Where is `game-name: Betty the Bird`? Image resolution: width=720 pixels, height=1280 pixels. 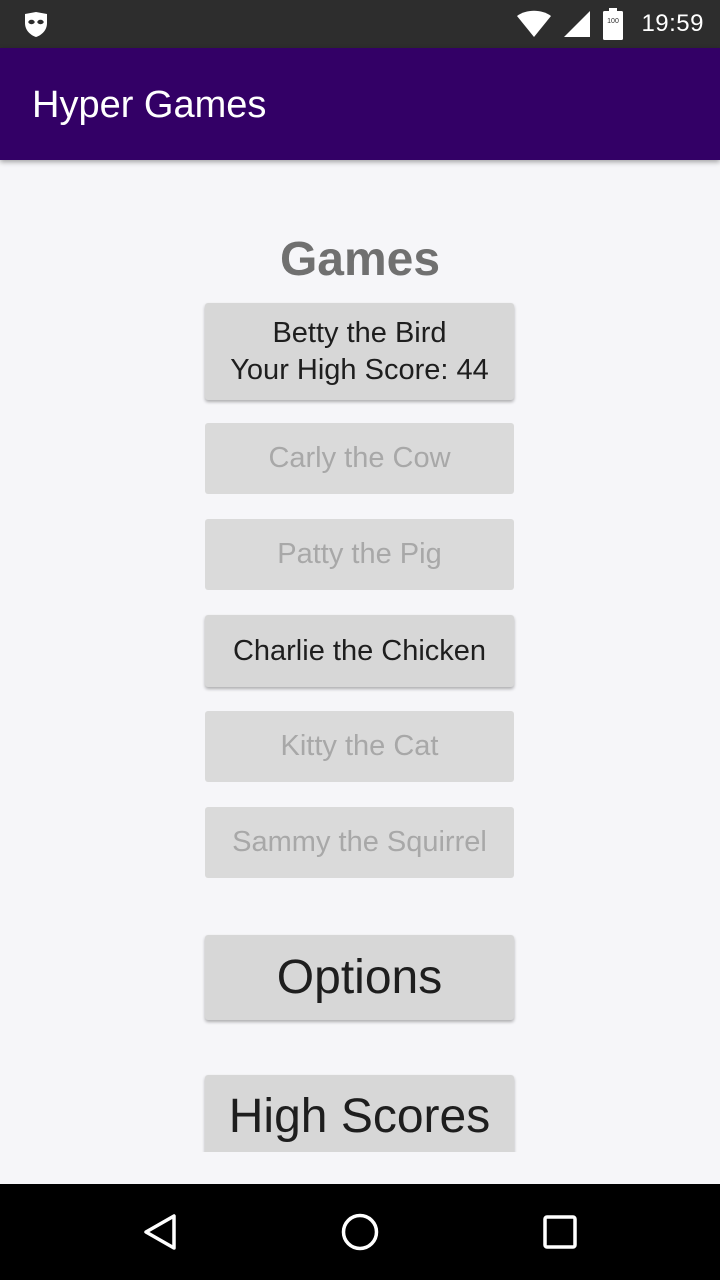 game-name: Betty the Bird is located at coordinates (359, 332).